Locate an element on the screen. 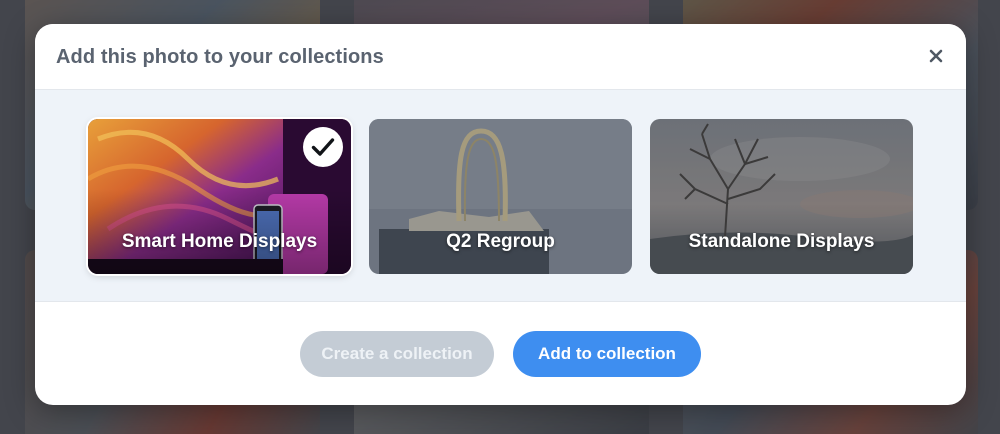 The height and width of the screenshot is (434, 1000). add-to-collection-button: Add to collection is located at coordinates (607, 354).